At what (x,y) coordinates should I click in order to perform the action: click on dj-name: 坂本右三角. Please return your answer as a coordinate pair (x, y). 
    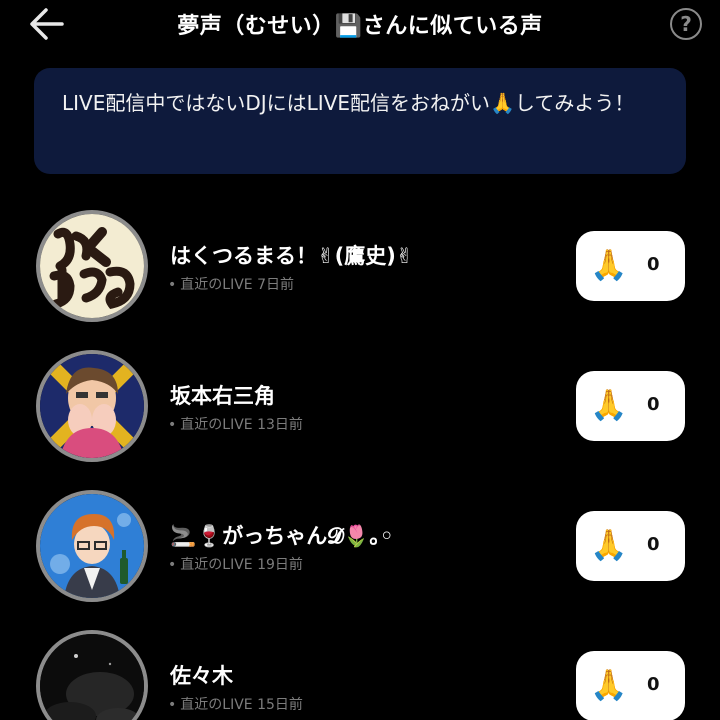
    Looking at the image, I should click on (222, 396).